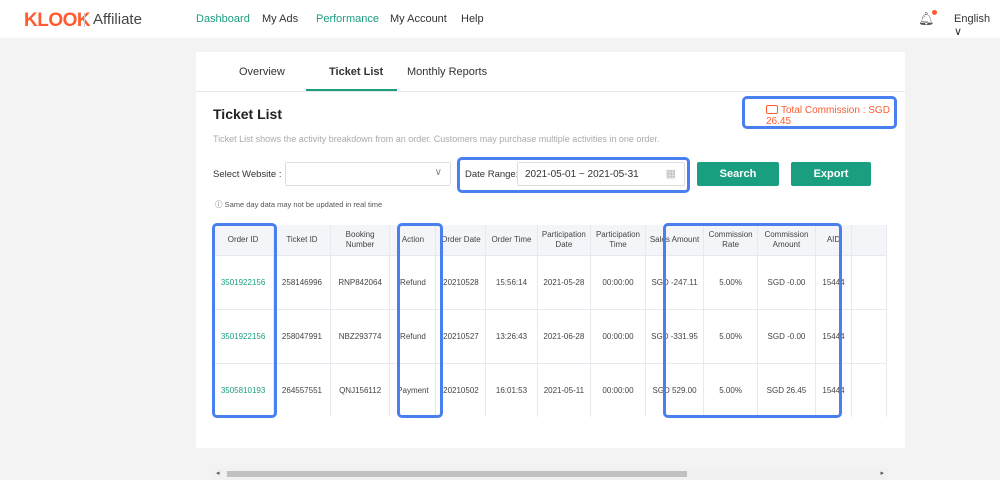 The height and width of the screenshot is (480, 1000). What do you see at coordinates (752, 320) in the screenshot?
I see `highlight-commission-columns` at bounding box center [752, 320].